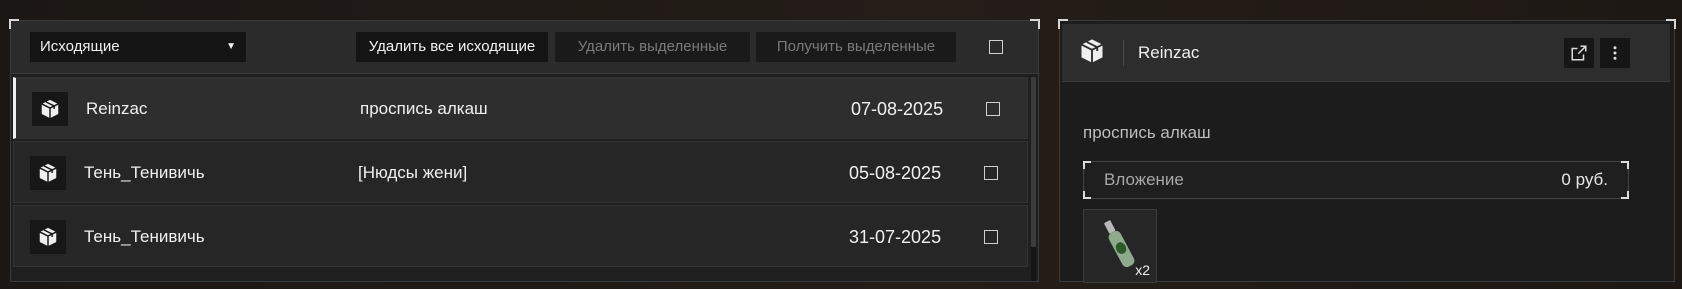 The image size is (1682, 289). Describe the element at coordinates (1169, 52) in the screenshot. I see `detail-sender: Reinzac` at that location.